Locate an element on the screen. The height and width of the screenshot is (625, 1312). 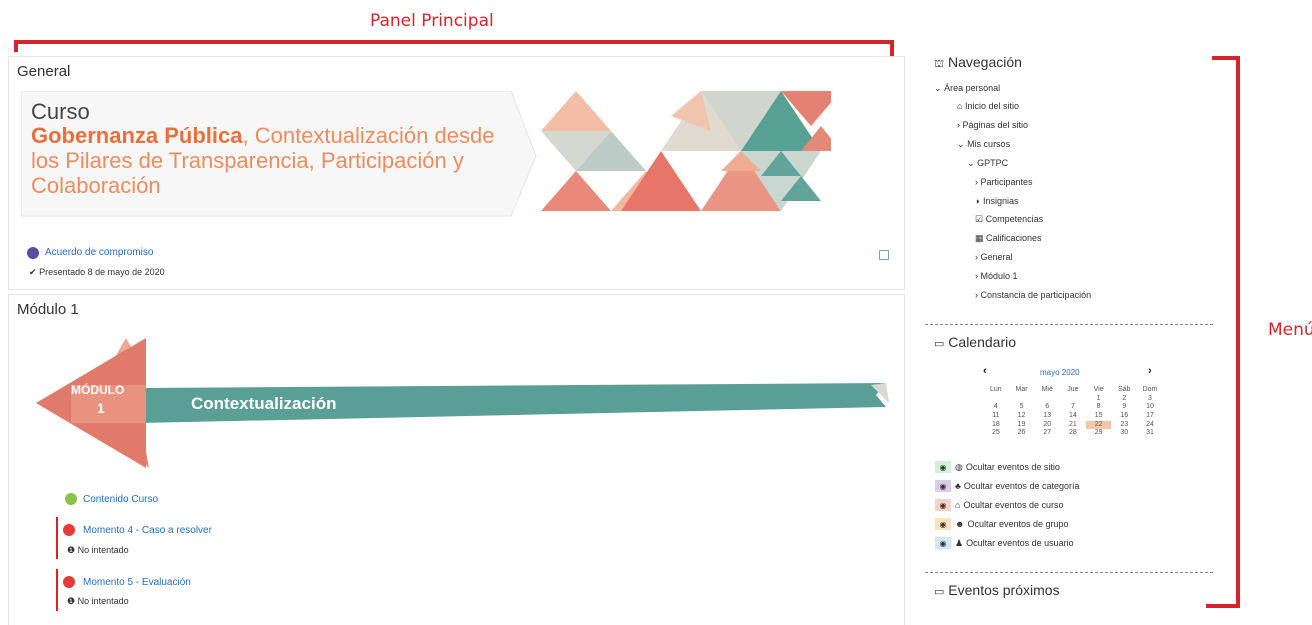
nav-item-paginas: › Páginas del sitio is located at coordinates (992, 125).